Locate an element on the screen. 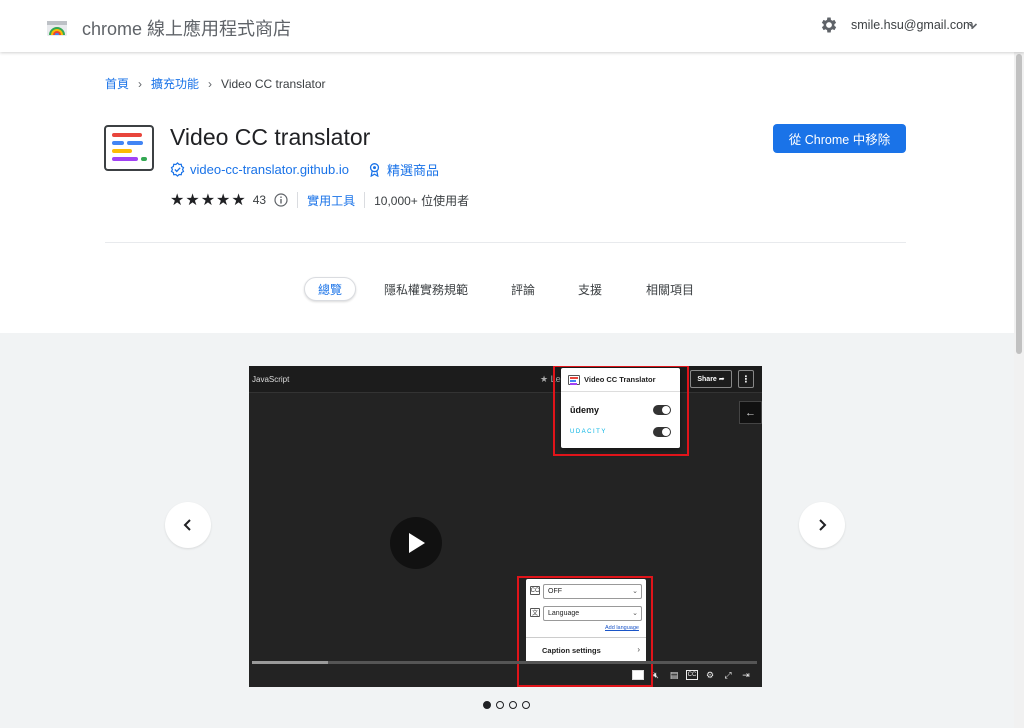  extension-icon is located at coordinates (129, 148).